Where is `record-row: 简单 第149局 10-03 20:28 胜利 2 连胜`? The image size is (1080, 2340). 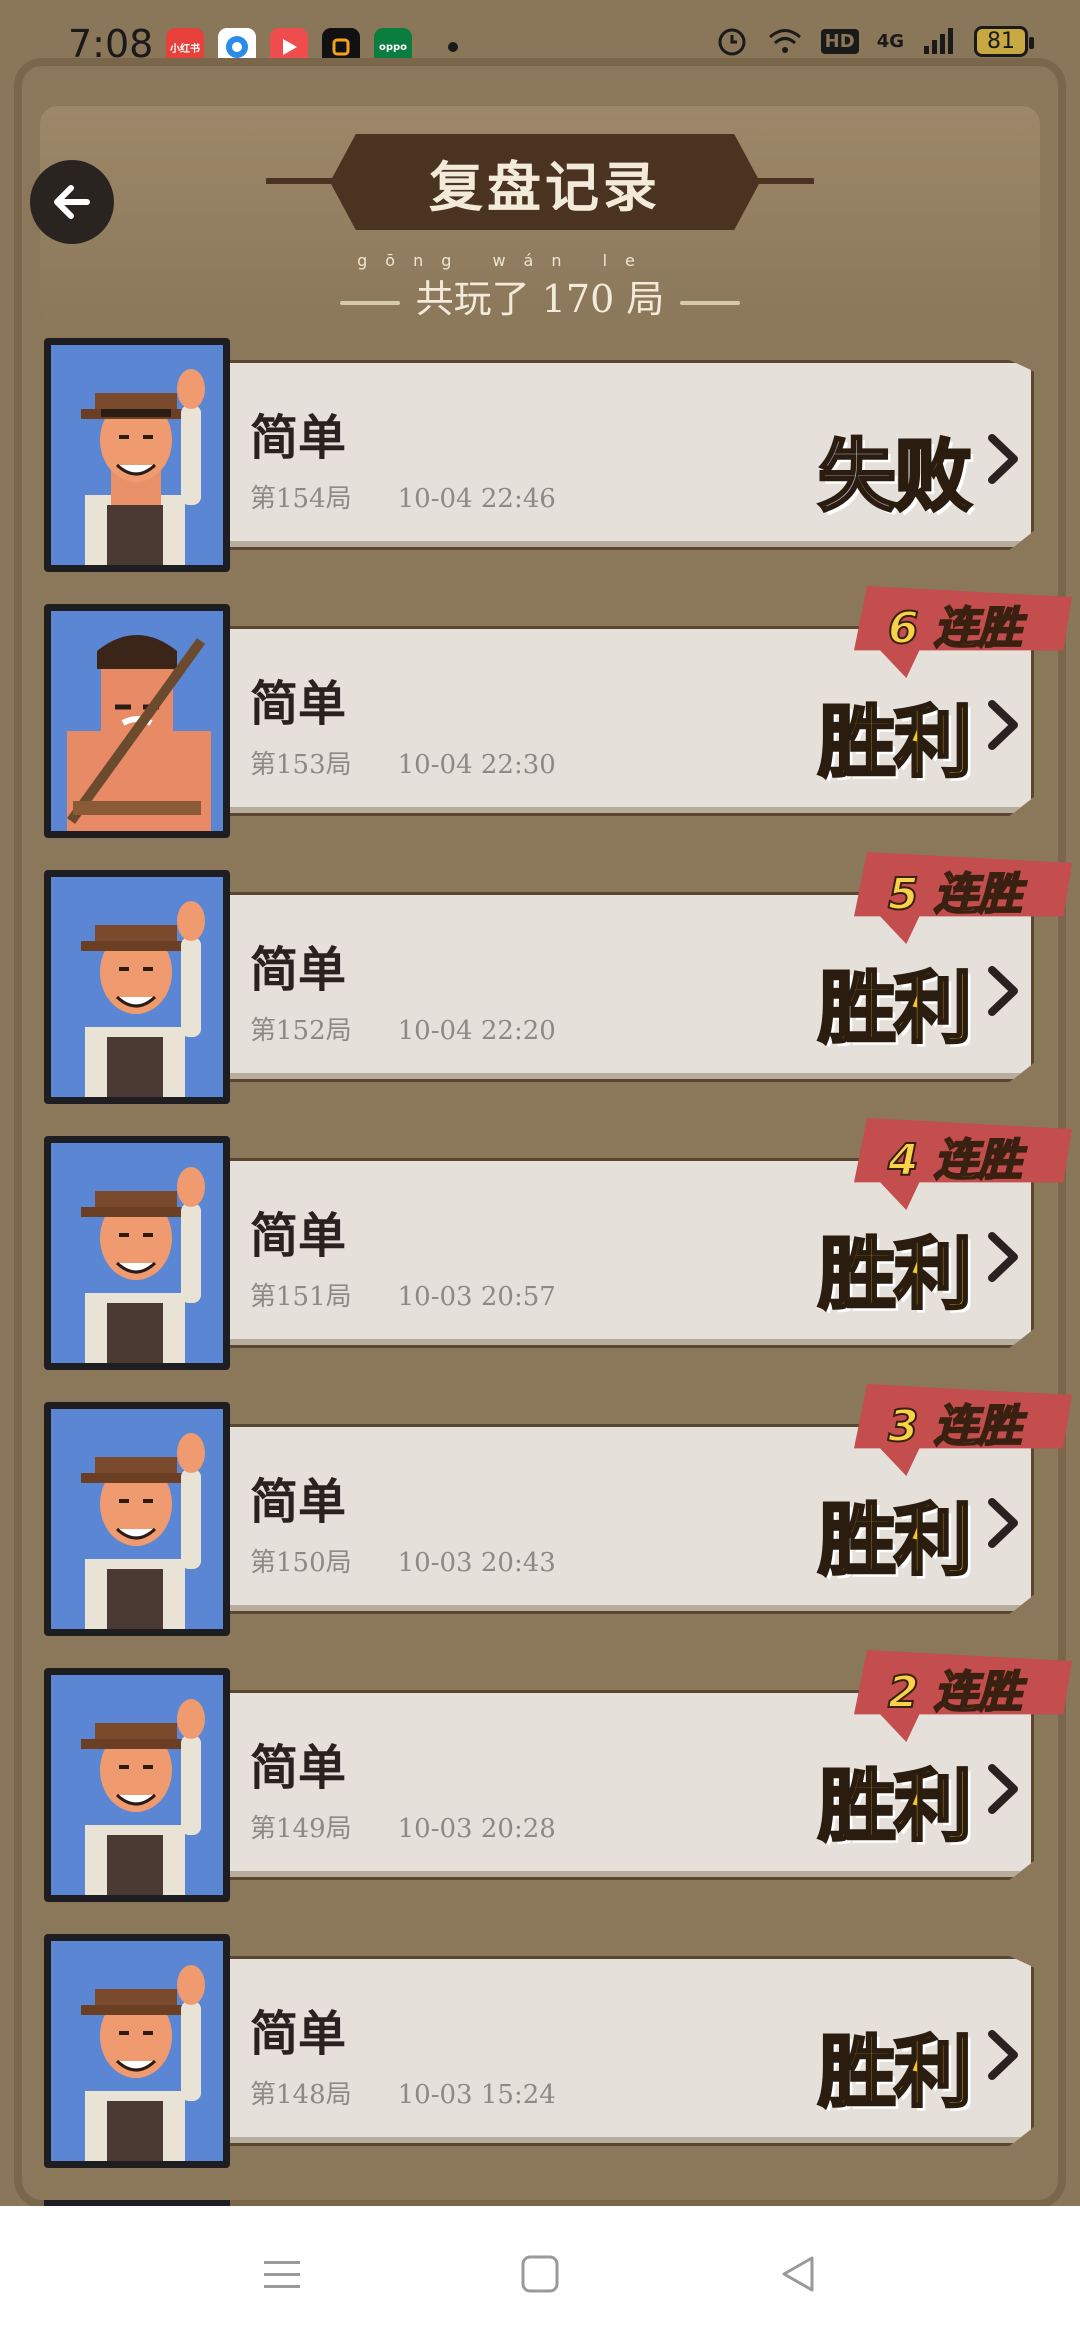
record-row: 简单 第149局 10-03 20:28 胜利 2 连胜 is located at coordinates (540, 1776).